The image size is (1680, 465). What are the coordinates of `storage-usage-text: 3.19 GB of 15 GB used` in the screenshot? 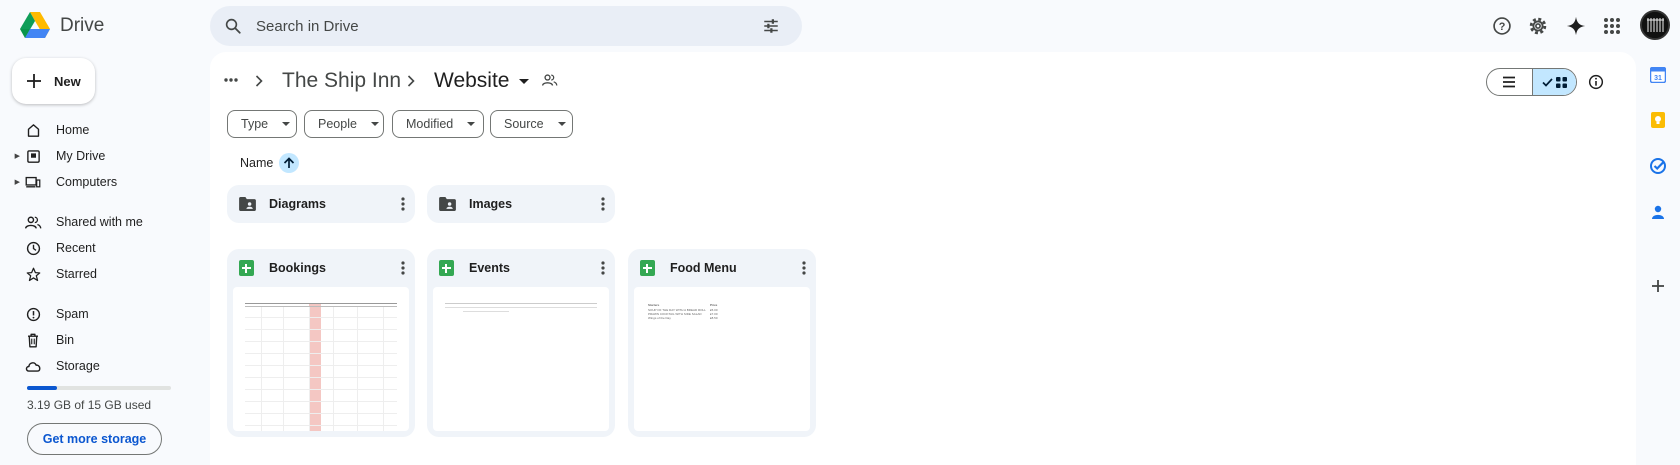 It's located at (89, 405).